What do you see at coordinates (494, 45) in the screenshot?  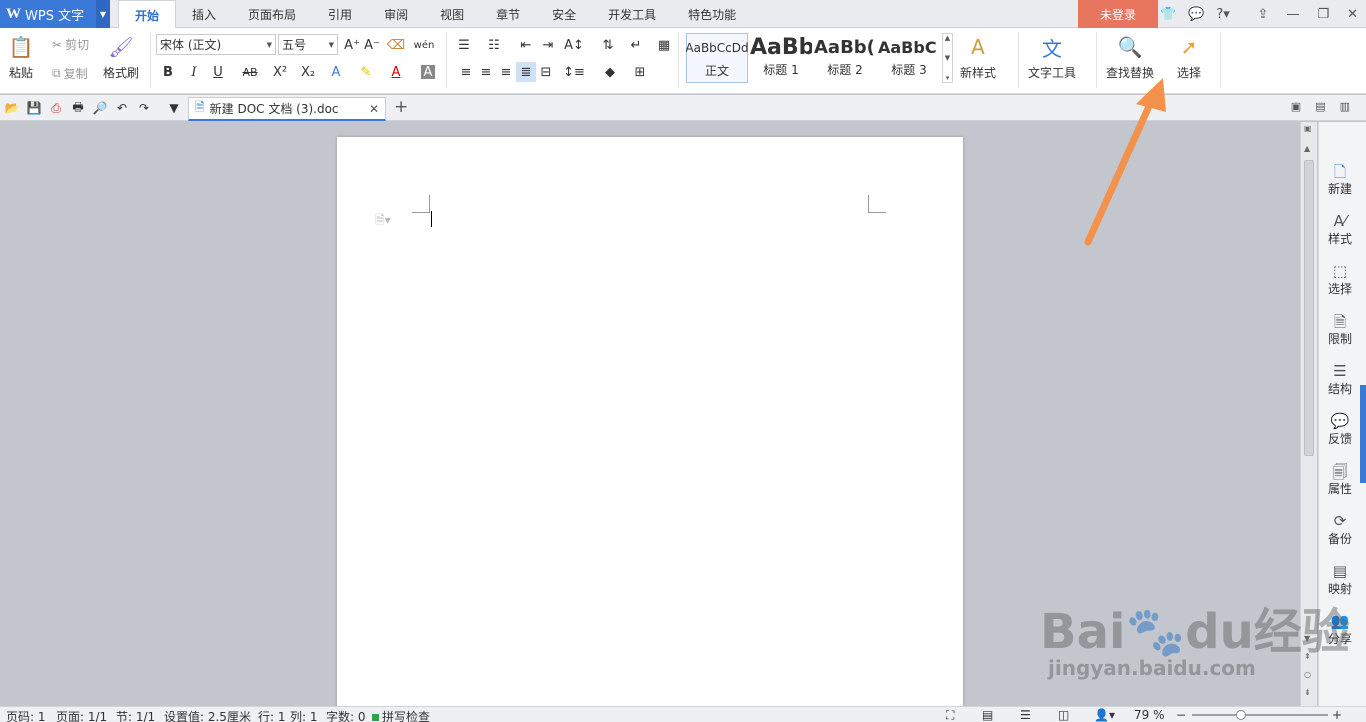 I see `numbered-list-icon: ☷` at bounding box center [494, 45].